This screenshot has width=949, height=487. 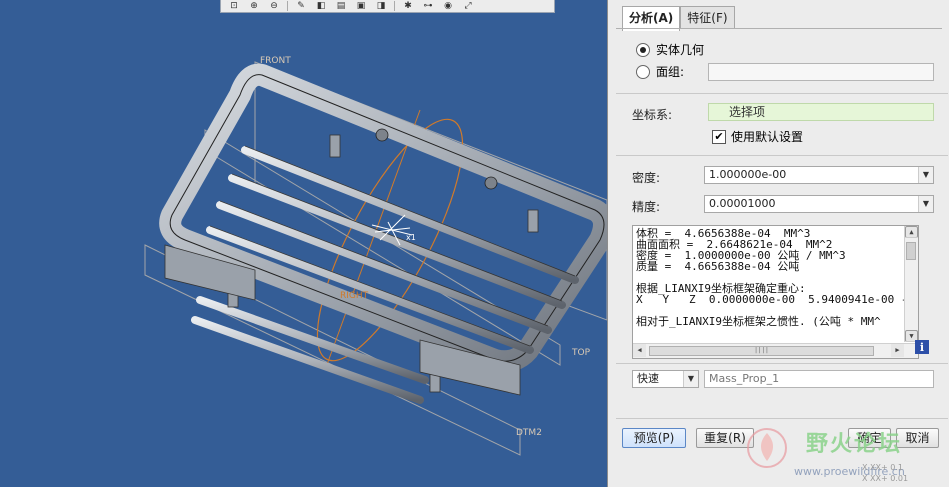 What do you see at coordinates (428, 6) in the screenshot?
I see `annotation-display-icon: ⊶` at bounding box center [428, 6].